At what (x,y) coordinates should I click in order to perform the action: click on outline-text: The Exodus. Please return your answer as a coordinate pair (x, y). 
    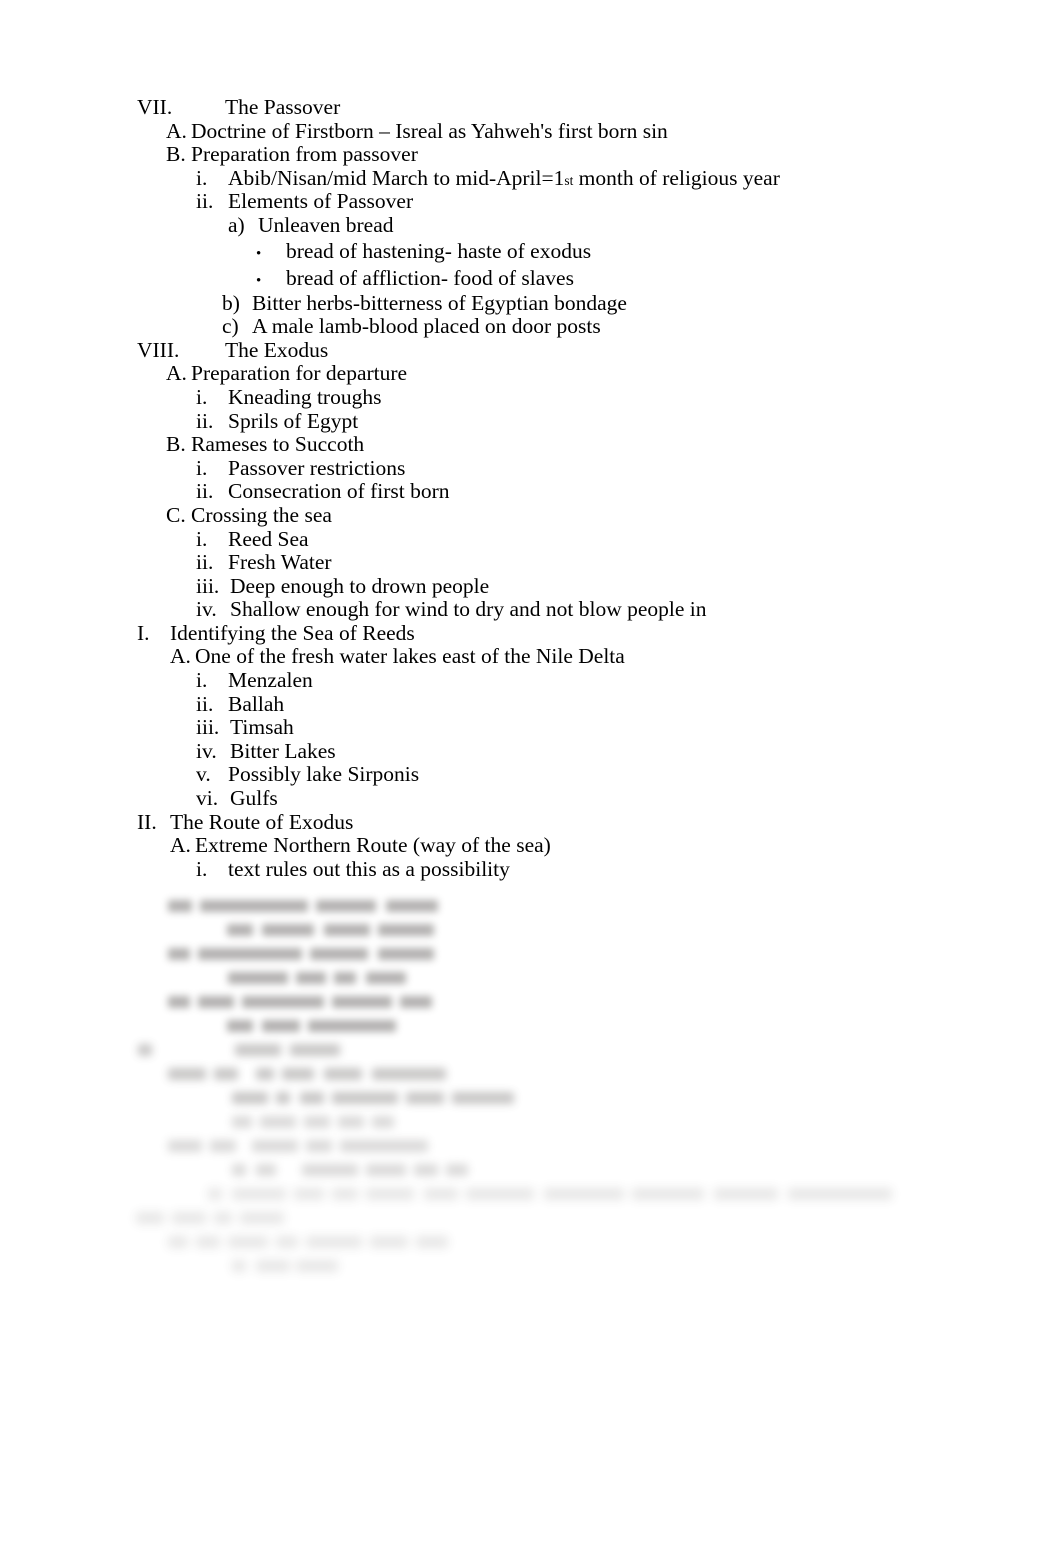
    Looking at the image, I should click on (277, 349).